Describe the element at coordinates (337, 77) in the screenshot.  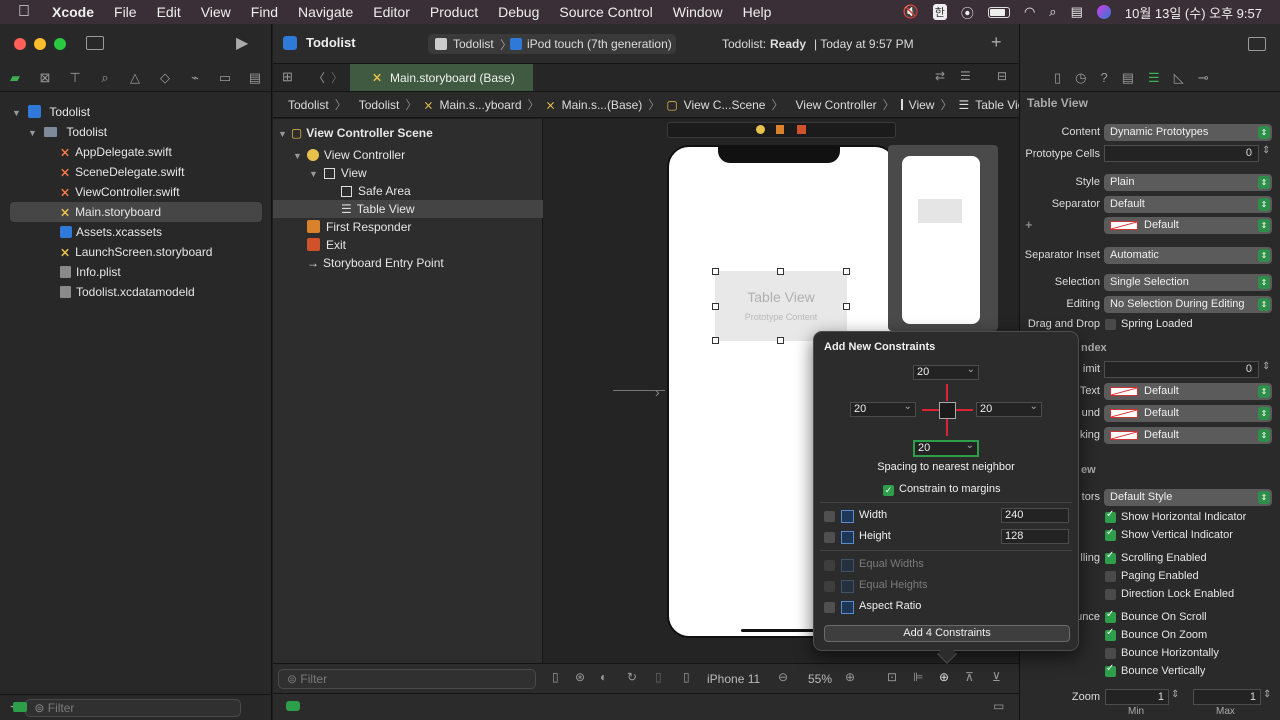
I see `forward-icon: 〉` at that location.